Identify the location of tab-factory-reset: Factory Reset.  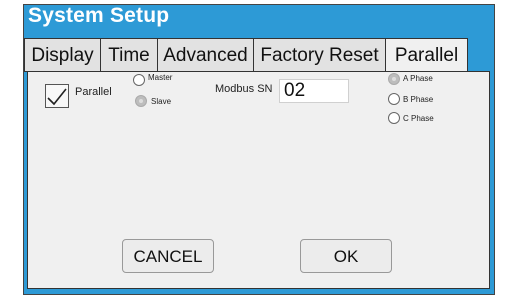
(319, 55).